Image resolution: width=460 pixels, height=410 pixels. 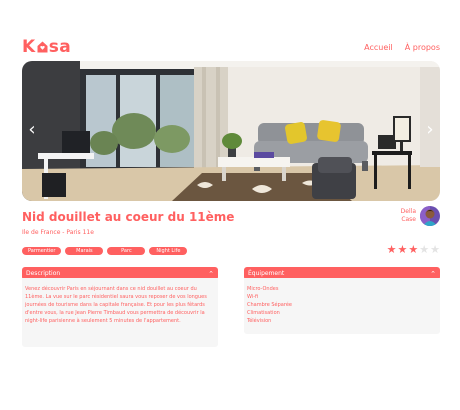 What do you see at coordinates (42, 251) in the screenshot?
I see `tag-parmentier: Parmentier` at bounding box center [42, 251].